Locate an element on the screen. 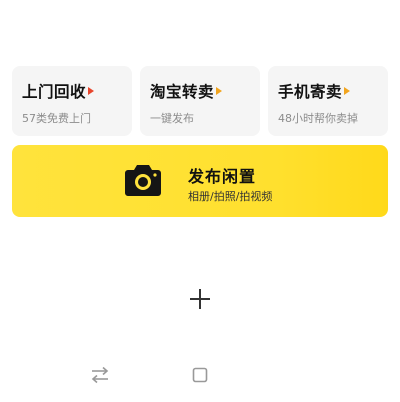  card-phone-consign: 手机寄卖 48小时帮你卖掉 is located at coordinates (328, 101).